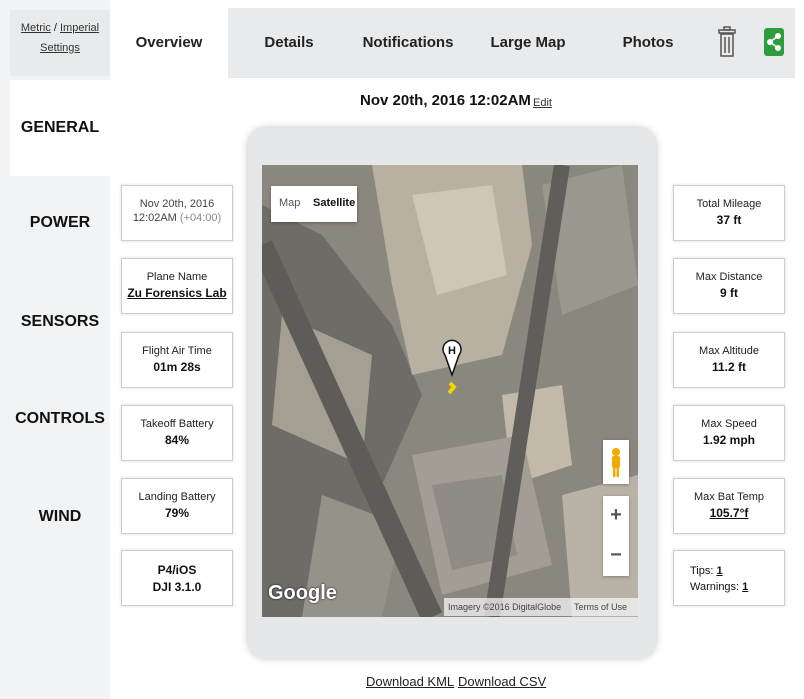  I want to click on date-card-tz: (+04:00), so click(200, 218).